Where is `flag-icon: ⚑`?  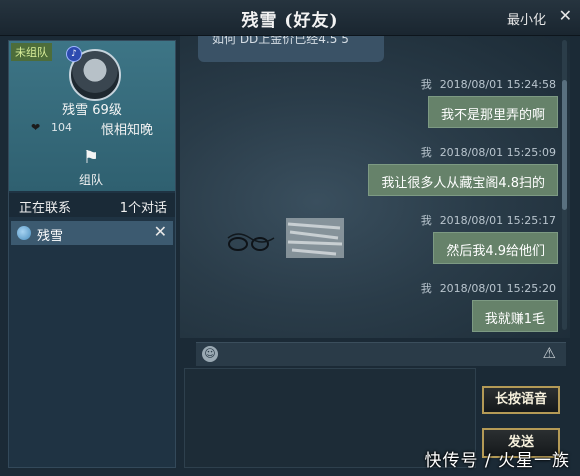 flag-icon: ⚑ is located at coordinates (91, 157).